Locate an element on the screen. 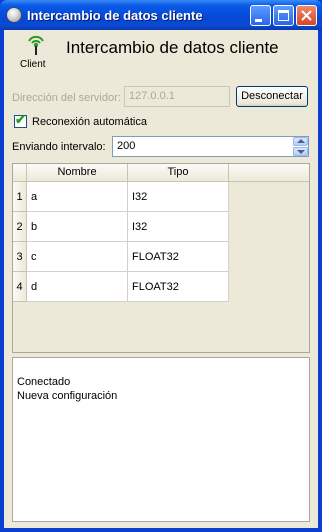 This screenshot has height=532, width=331. cell-name: d is located at coordinates (77, 287).